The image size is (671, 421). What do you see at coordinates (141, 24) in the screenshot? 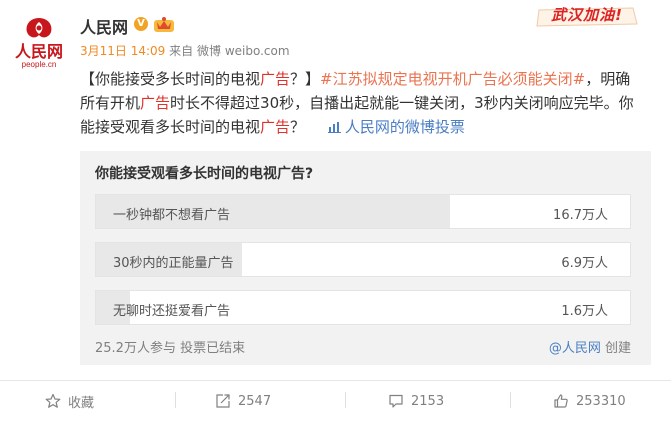
I see `verified-badge-icon: V` at bounding box center [141, 24].